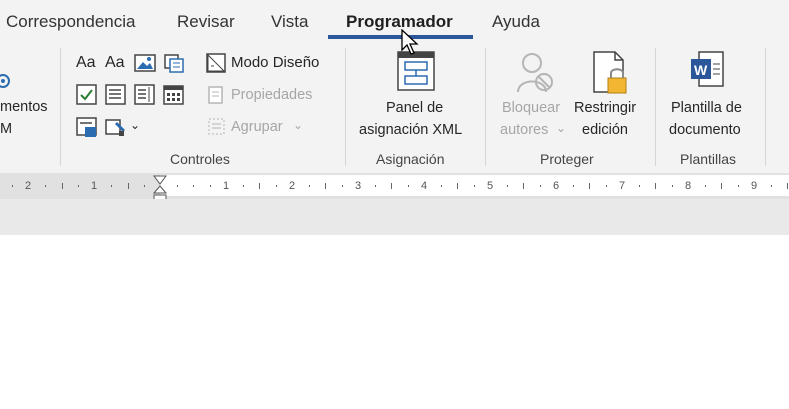 The width and height of the screenshot is (789, 409). What do you see at coordinates (5, 81) in the screenshot?
I see `gear-icon` at bounding box center [5, 81].